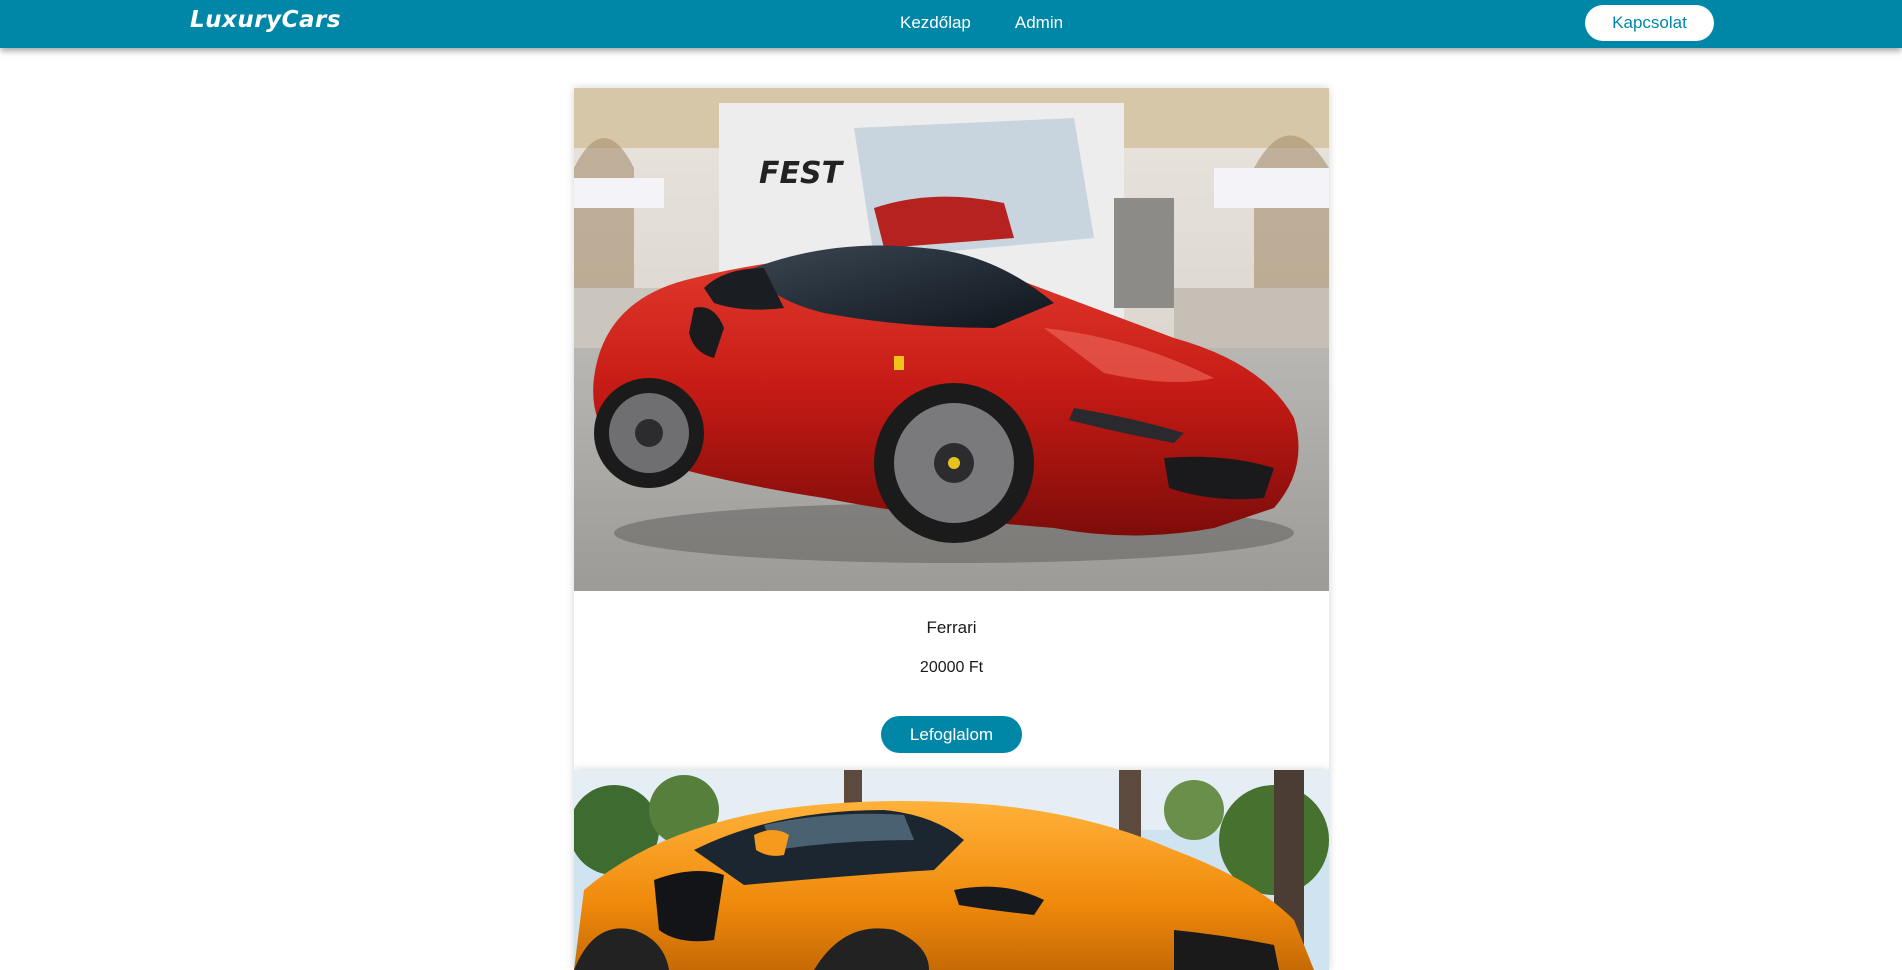 This screenshot has width=1902, height=970. What do you see at coordinates (265, 20) in the screenshot?
I see `site-logo: LuxuryCars` at bounding box center [265, 20].